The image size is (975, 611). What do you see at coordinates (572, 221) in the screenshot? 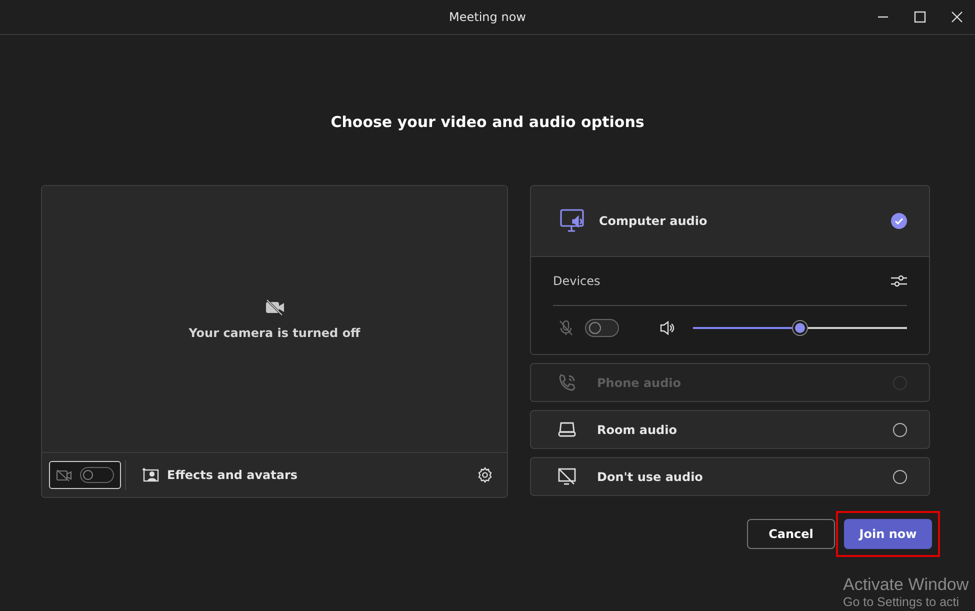
I see `monitor-speaker-icon` at bounding box center [572, 221].